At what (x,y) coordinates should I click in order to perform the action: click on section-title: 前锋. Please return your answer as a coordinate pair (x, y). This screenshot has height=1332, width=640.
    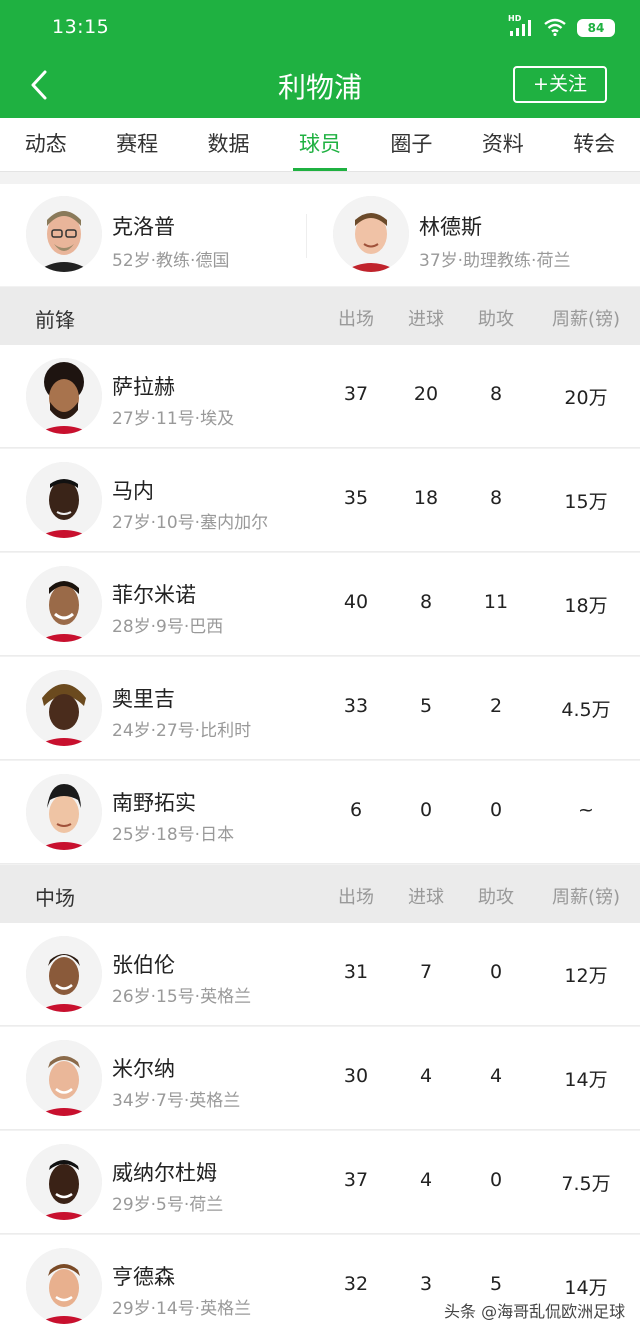
    Looking at the image, I should click on (55, 320).